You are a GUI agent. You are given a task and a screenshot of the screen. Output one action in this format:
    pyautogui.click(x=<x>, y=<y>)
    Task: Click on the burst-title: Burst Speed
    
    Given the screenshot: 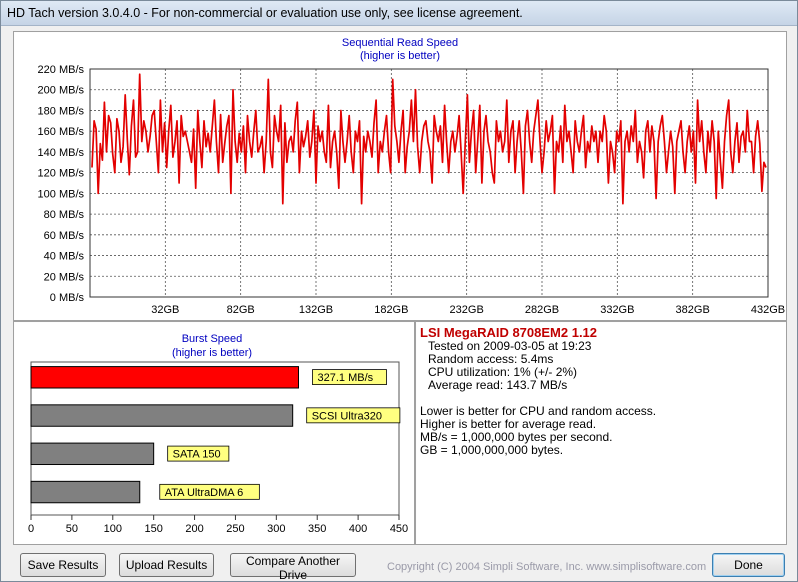 What is the action you would take?
    pyautogui.click(x=212, y=339)
    